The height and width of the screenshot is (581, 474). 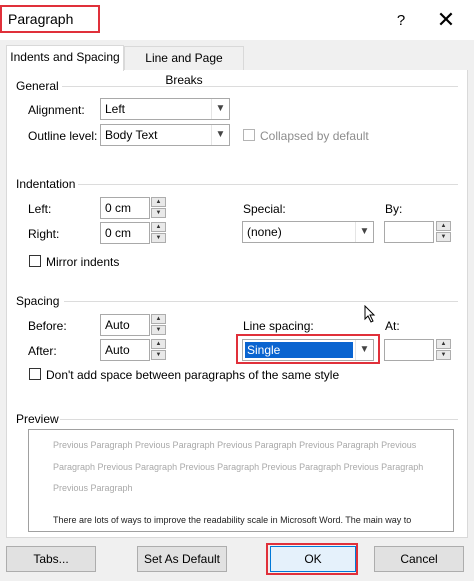 I want to click on tab-line-and-page-breaks: Line and Page Breaks, so click(x=184, y=66).